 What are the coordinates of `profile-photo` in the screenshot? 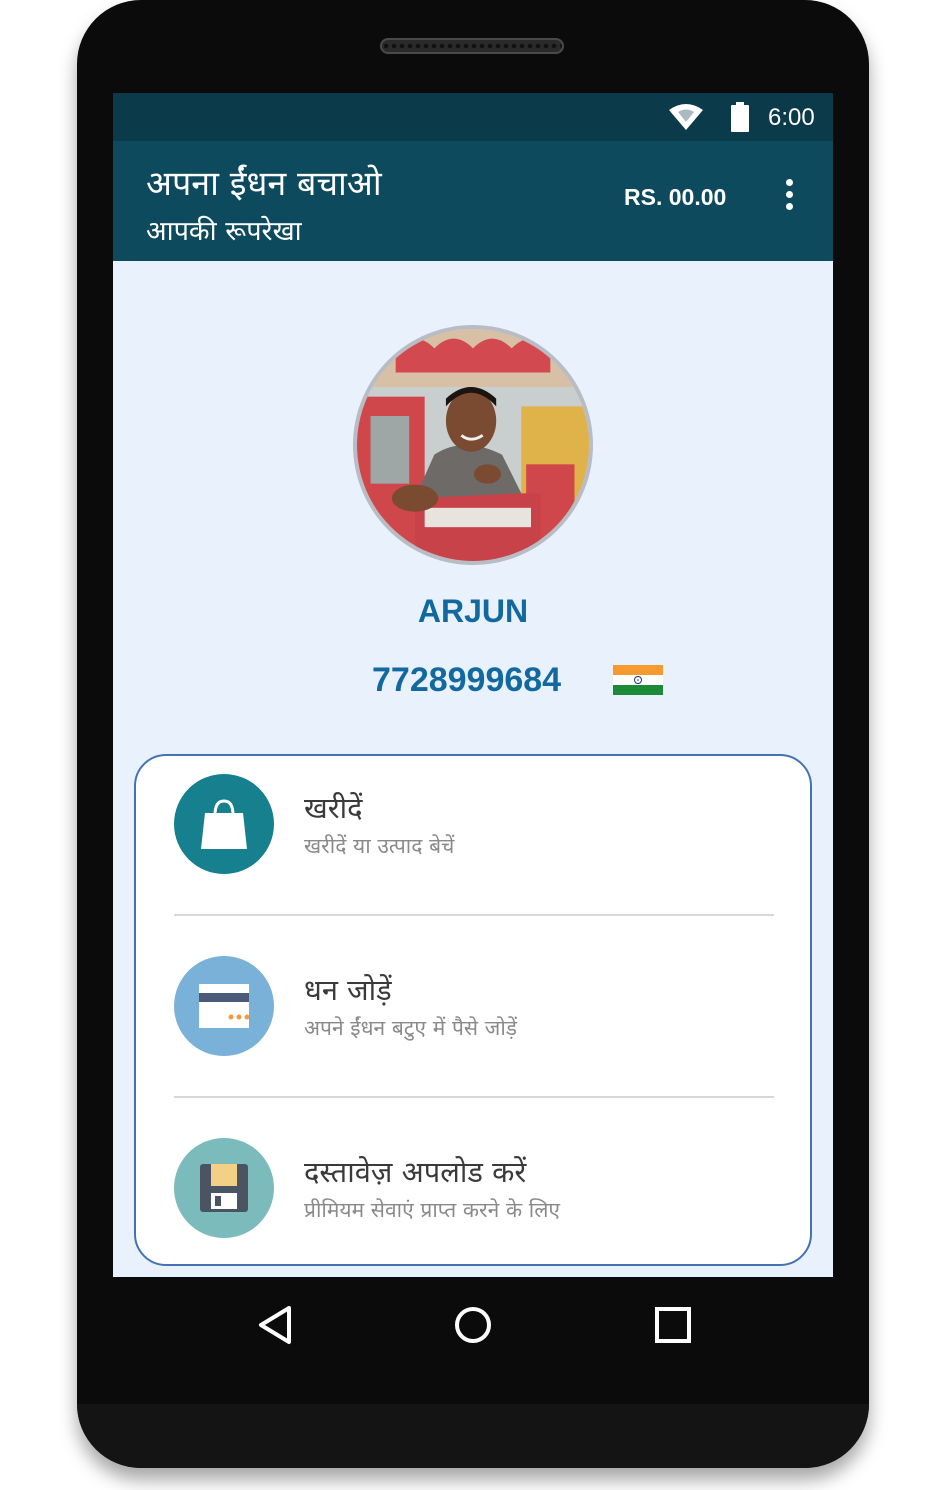 It's located at (473, 445).